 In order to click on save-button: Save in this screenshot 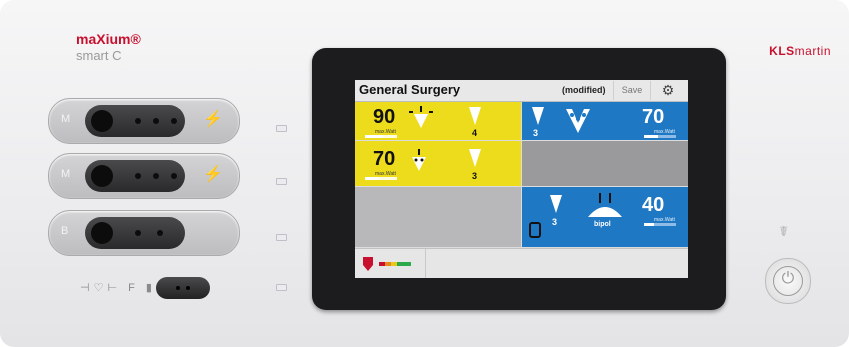, I will do `click(632, 90)`.